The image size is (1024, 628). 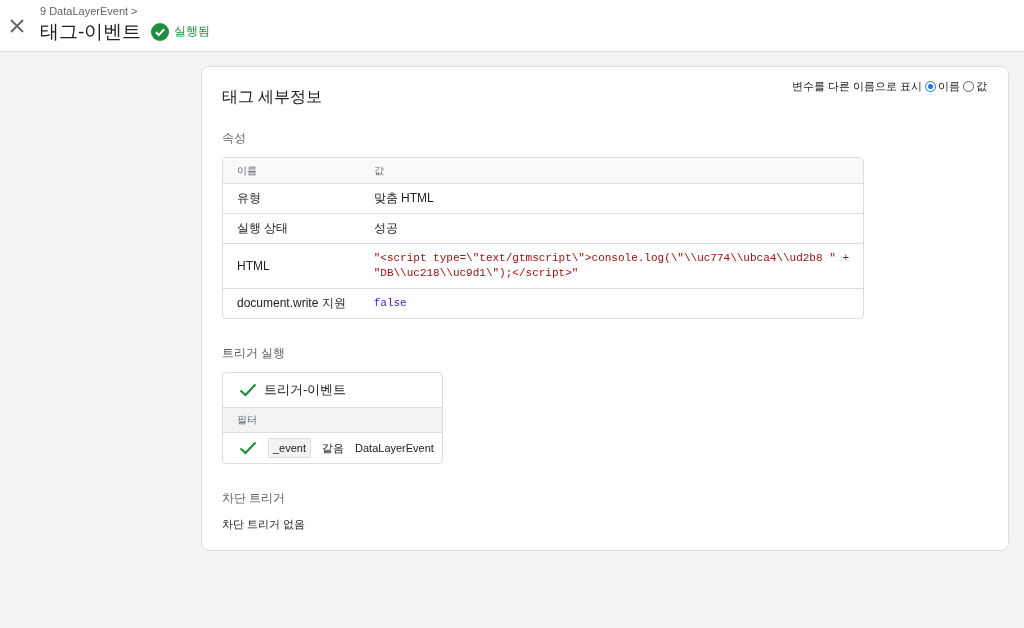 What do you see at coordinates (981, 86) in the screenshot?
I see `radio-label: 값` at bounding box center [981, 86].